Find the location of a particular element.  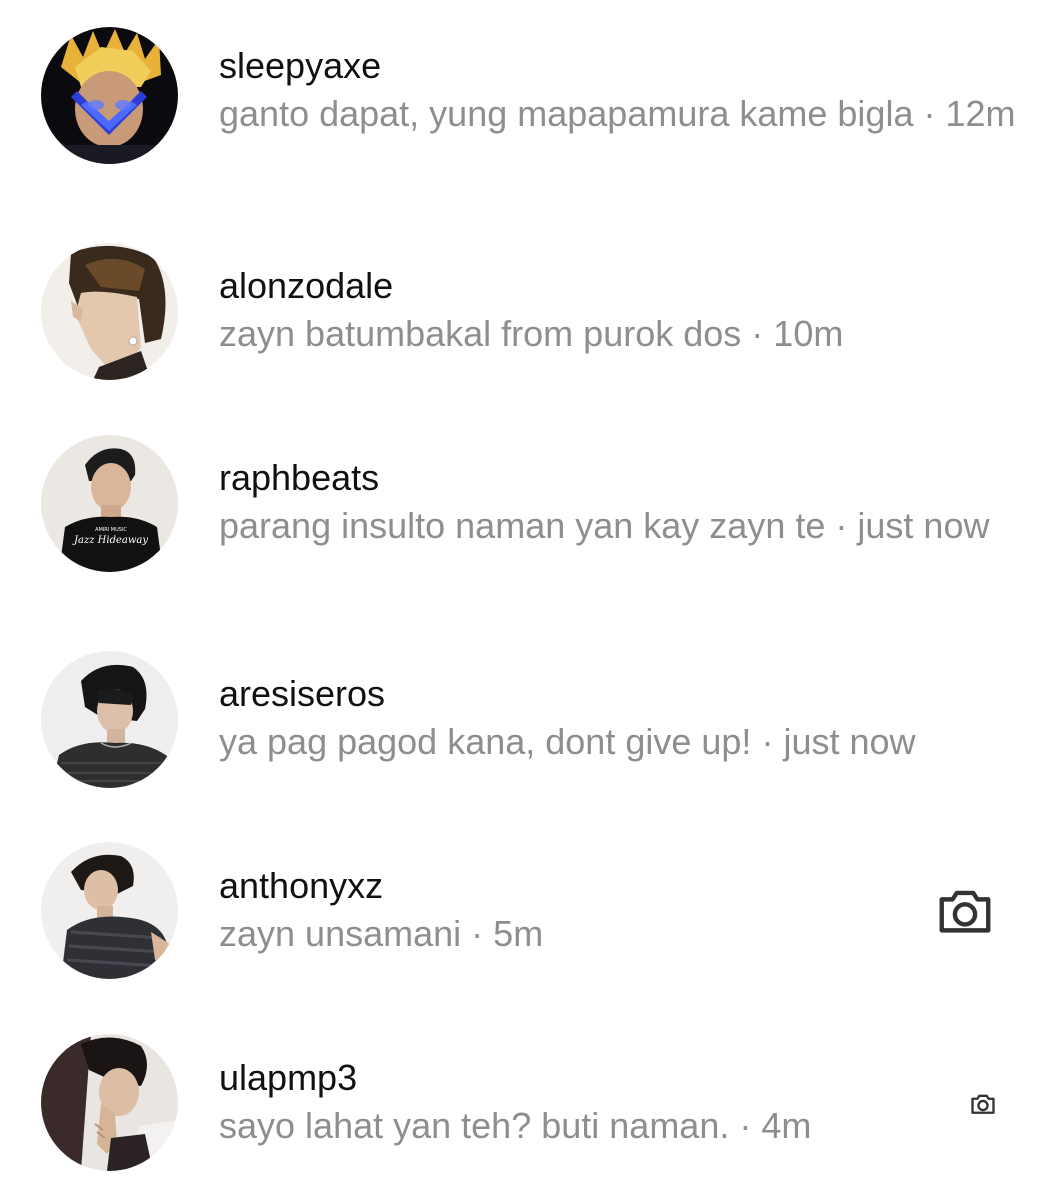

thread-time: 5m is located at coordinates (518, 933).